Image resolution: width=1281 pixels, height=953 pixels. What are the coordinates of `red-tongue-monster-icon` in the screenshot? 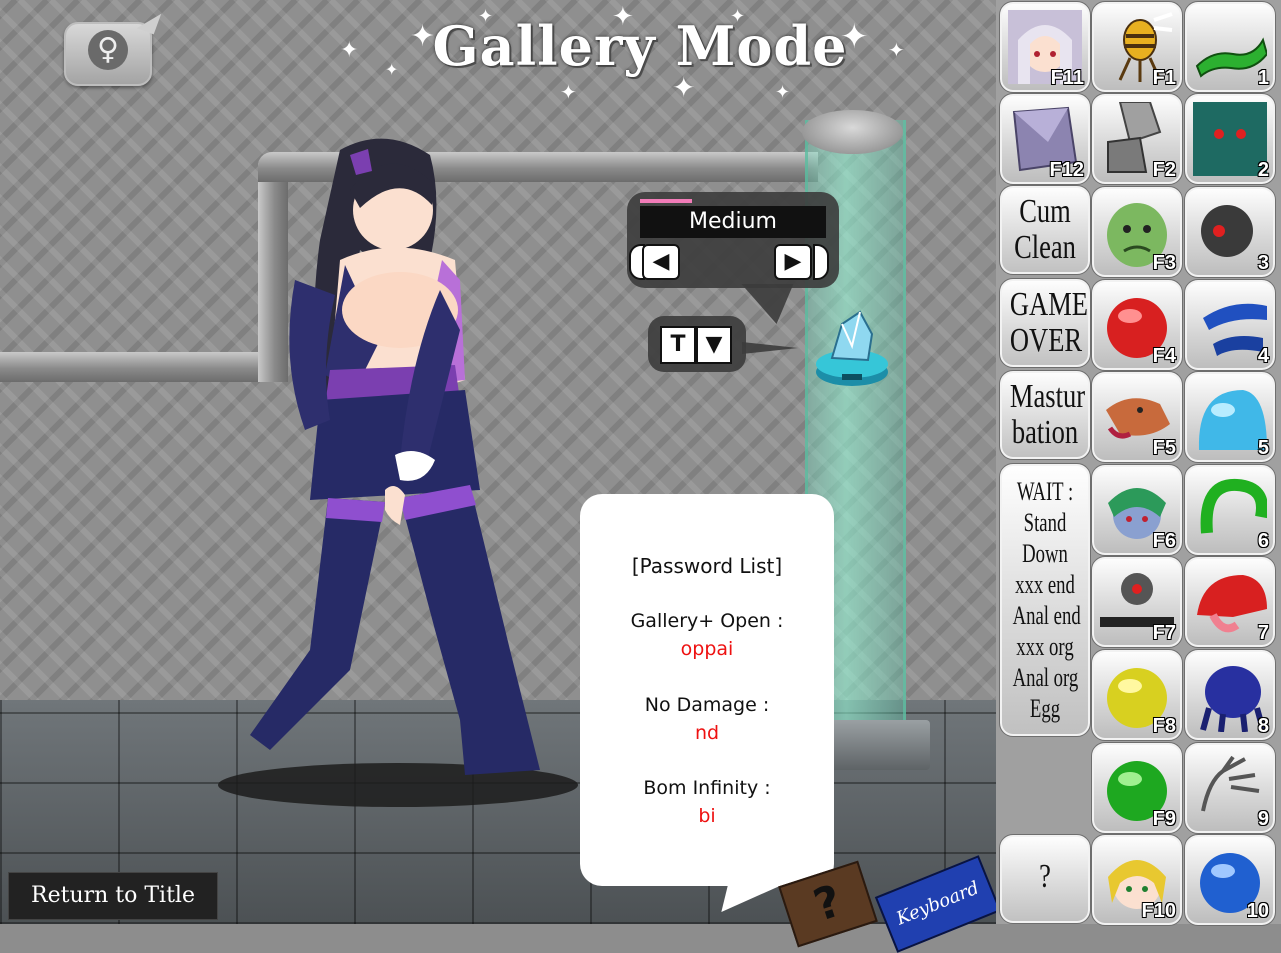 It's located at (1232, 604).